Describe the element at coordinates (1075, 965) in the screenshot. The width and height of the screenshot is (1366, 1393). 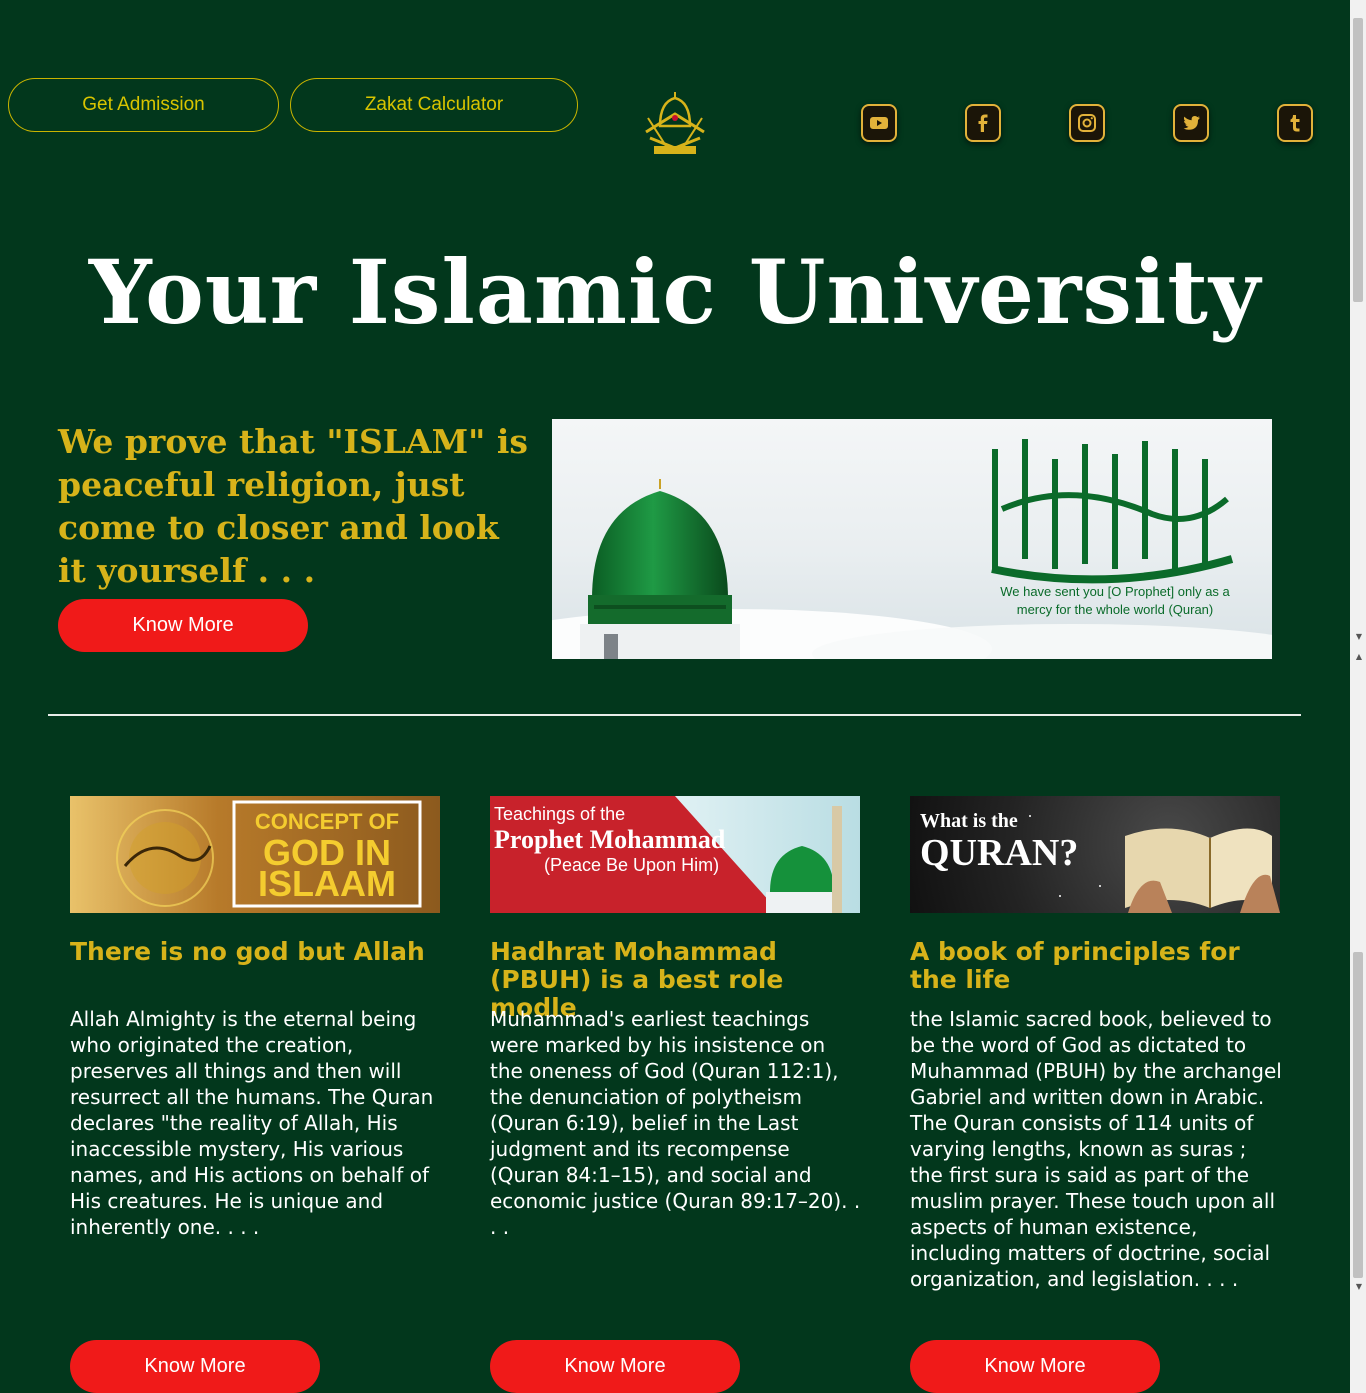
I see `card-title-book-of-principles: A book of principles for the life` at that location.